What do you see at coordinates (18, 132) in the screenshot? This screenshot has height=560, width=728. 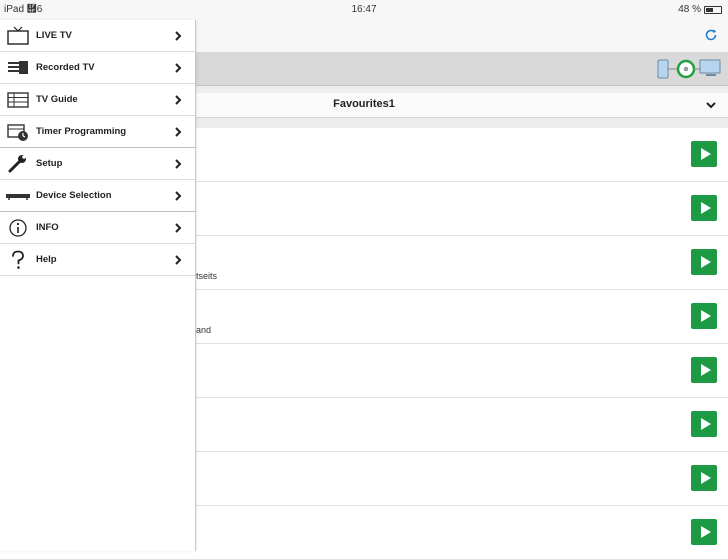 I see `timer-icon` at bounding box center [18, 132].